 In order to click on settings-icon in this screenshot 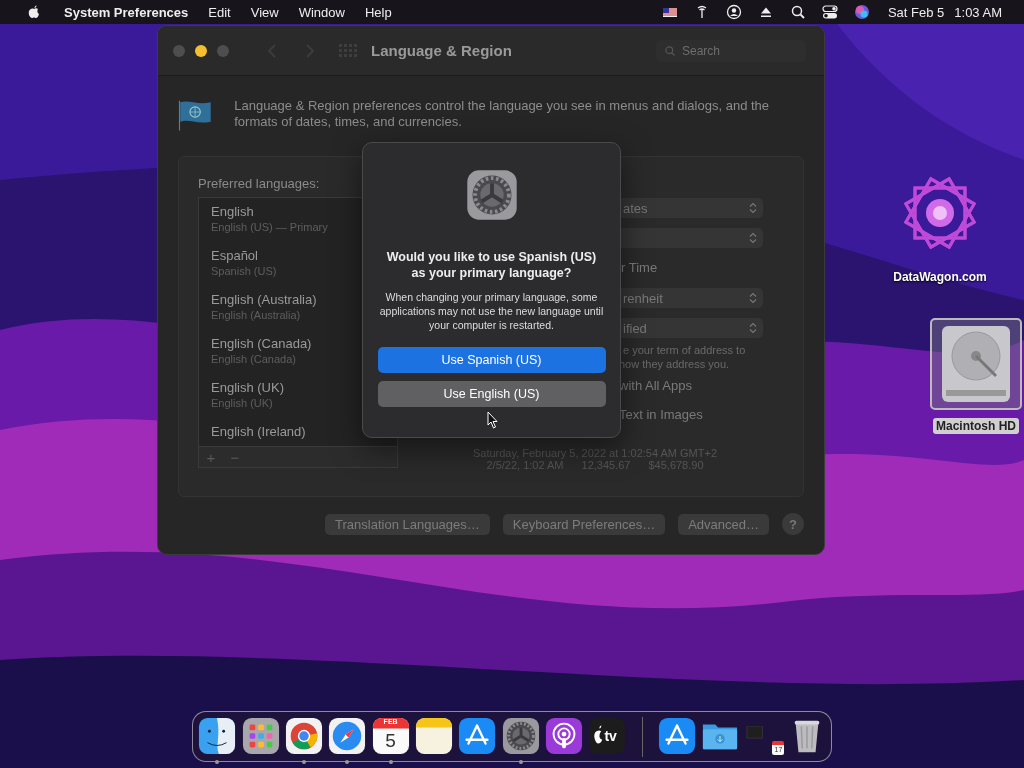, I will do `click(491, 195)`.